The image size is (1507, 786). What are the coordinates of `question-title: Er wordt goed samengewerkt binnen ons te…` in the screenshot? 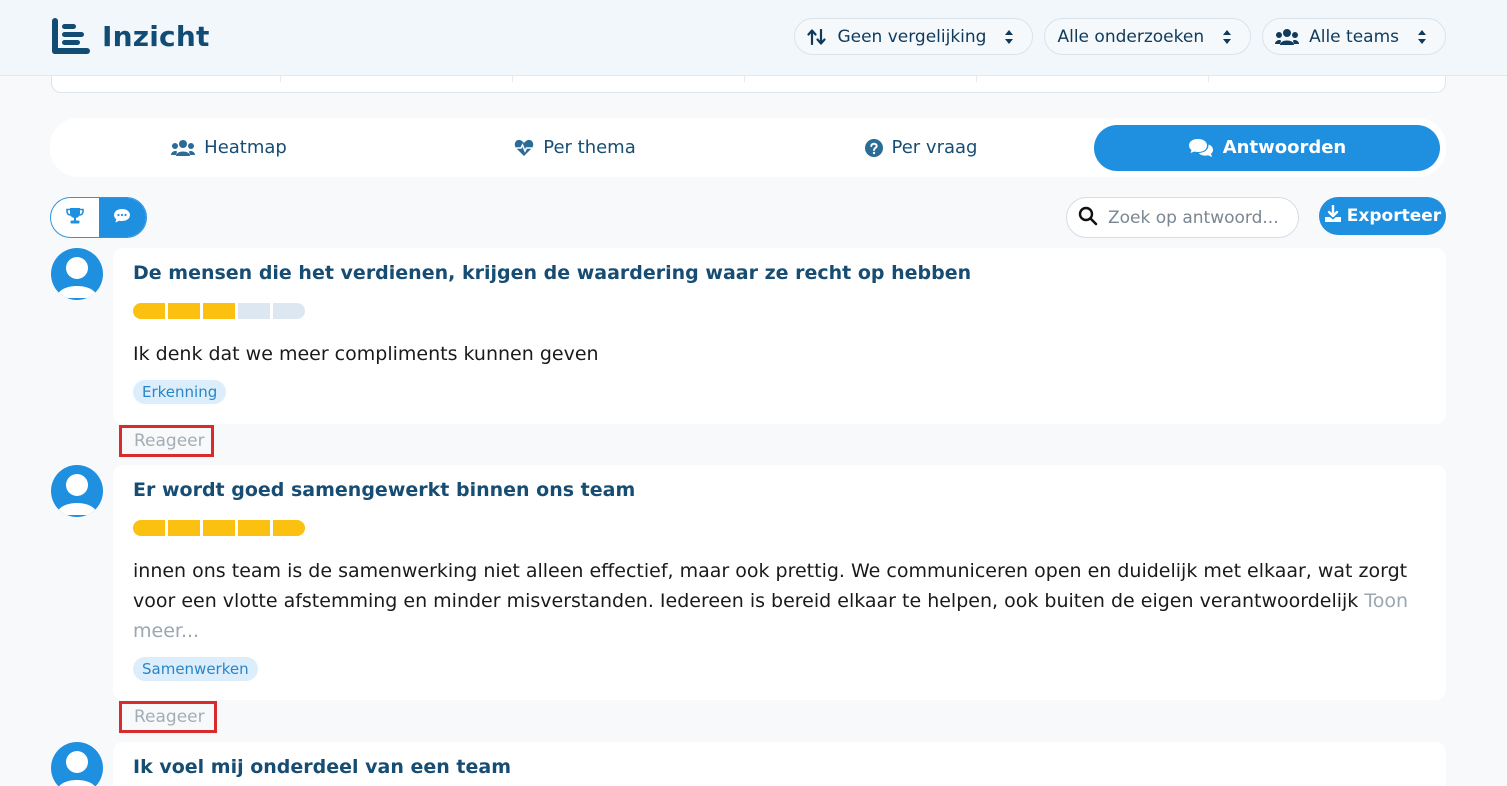 It's located at (384, 490).